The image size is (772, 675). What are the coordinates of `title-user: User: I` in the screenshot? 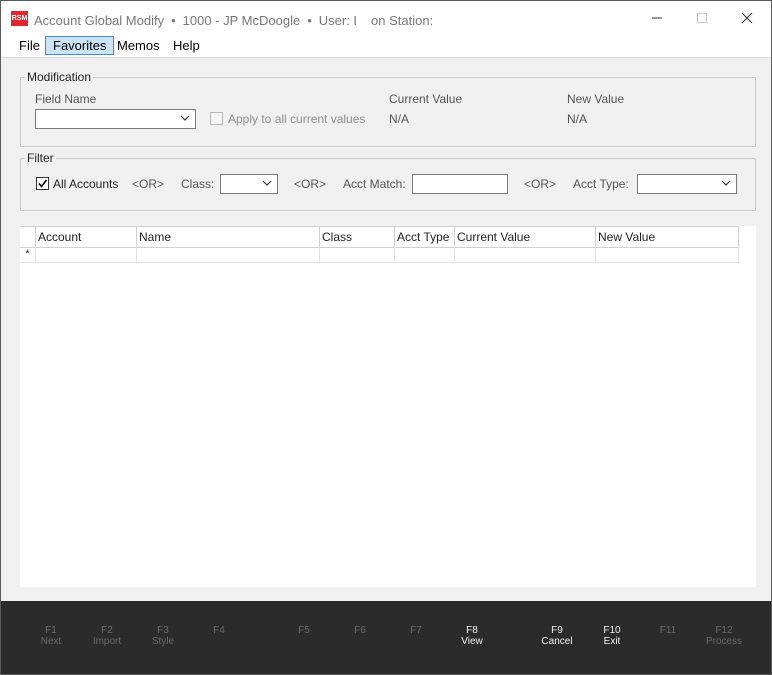 It's located at (338, 20).